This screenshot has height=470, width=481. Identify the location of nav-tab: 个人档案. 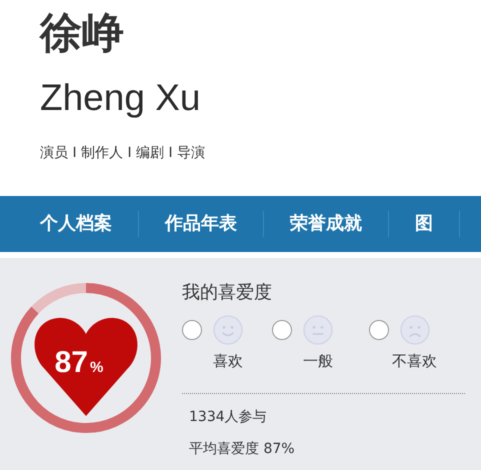
(89, 224).